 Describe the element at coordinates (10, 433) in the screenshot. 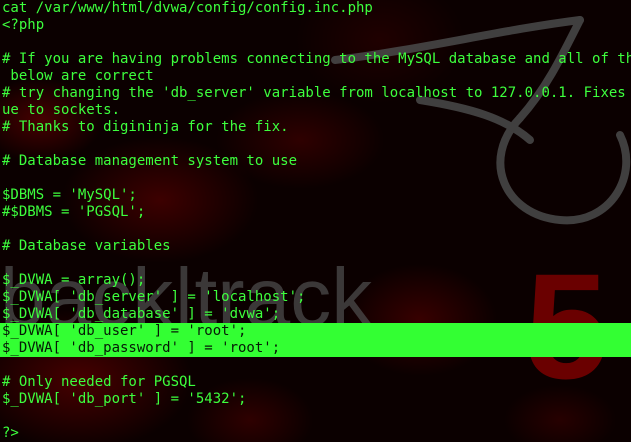

I see `terminal-line: ?>` at that location.